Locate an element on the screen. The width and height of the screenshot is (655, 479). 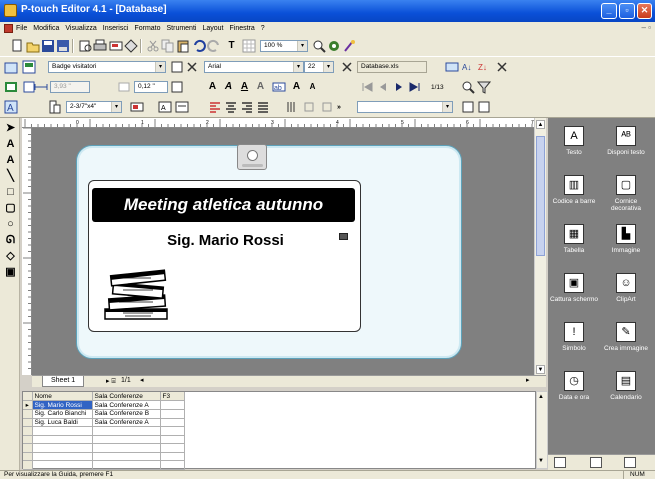
font-grow-icon: A is located at coordinates (296, 87).